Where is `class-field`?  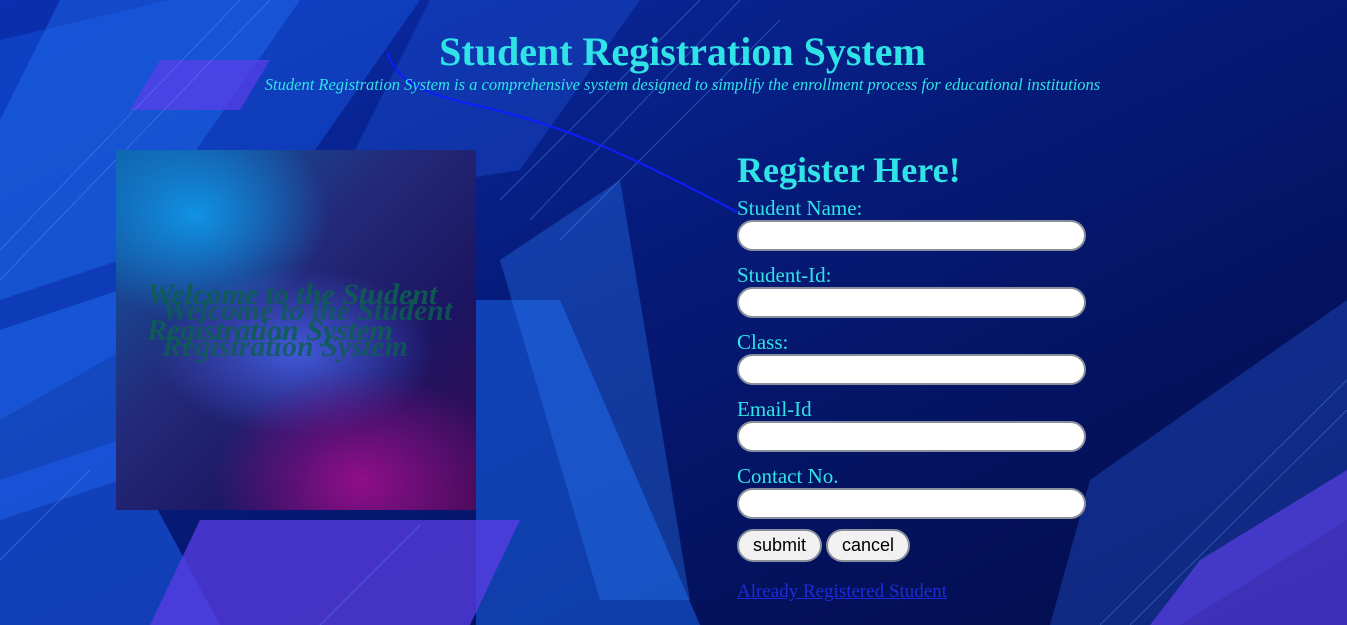 class-field is located at coordinates (911, 369).